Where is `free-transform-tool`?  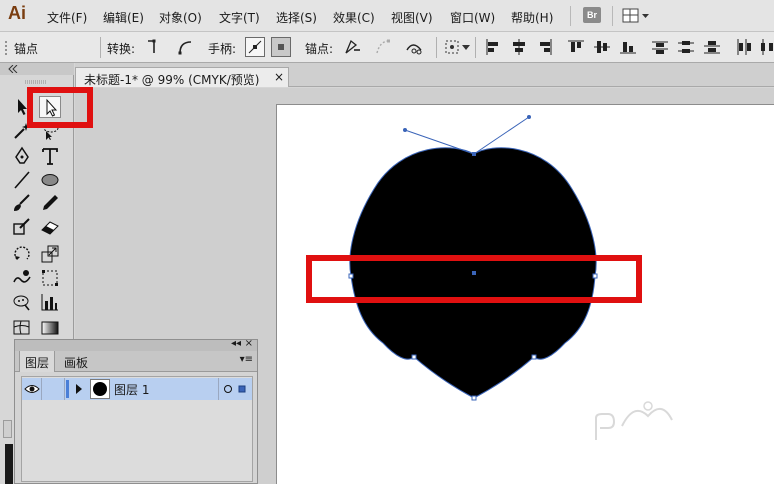 free-transform-tool is located at coordinates (50, 278).